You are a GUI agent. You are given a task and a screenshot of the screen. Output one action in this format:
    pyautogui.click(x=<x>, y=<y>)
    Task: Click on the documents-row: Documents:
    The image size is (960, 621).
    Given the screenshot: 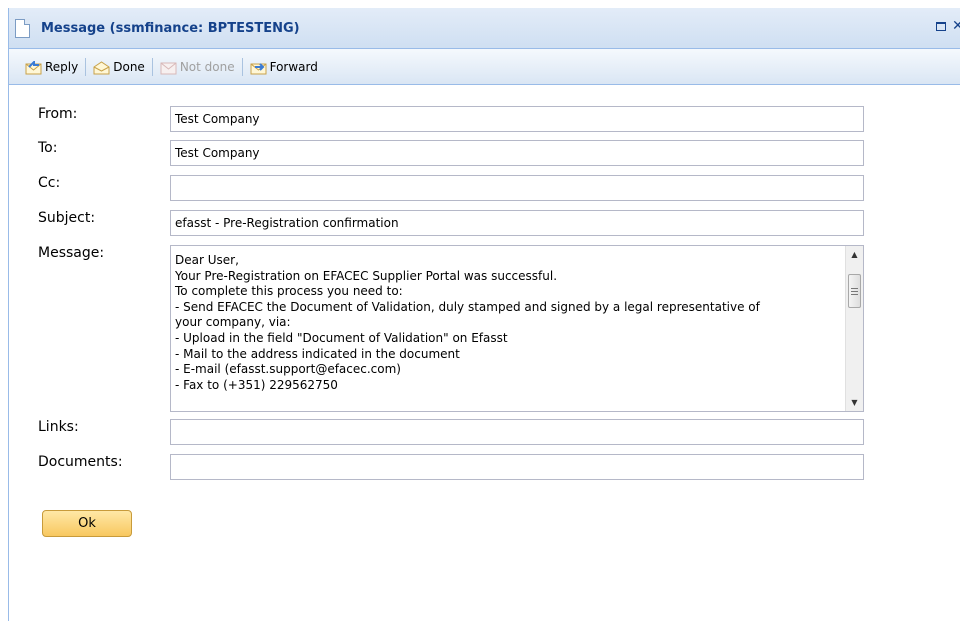 What is the action you would take?
    pyautogui.click(x=468, y=467)
    